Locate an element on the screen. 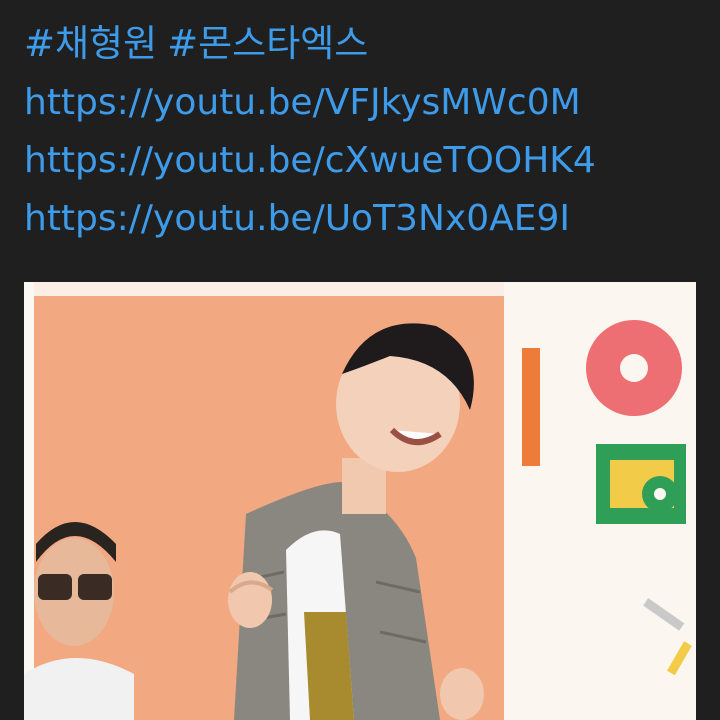  youtube-link: https://youtu.be/VFJkysMWc0M is located at coordinates (364, 103).